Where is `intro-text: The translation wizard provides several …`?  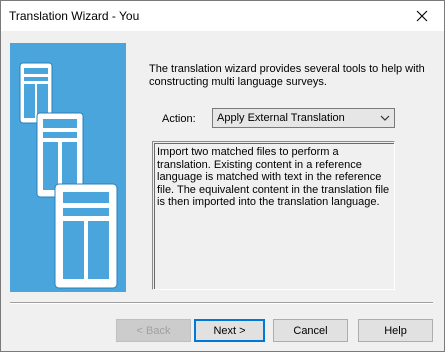
intro-text: The translation wizard provides several … is located at coordinates (287, 75).